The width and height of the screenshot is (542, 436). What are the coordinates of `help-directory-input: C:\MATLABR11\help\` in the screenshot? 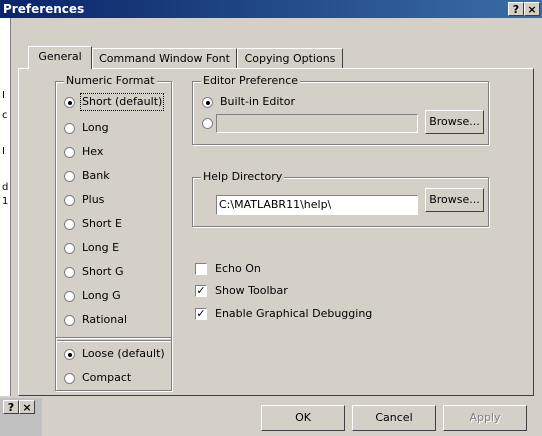 It's located at (317, 205).